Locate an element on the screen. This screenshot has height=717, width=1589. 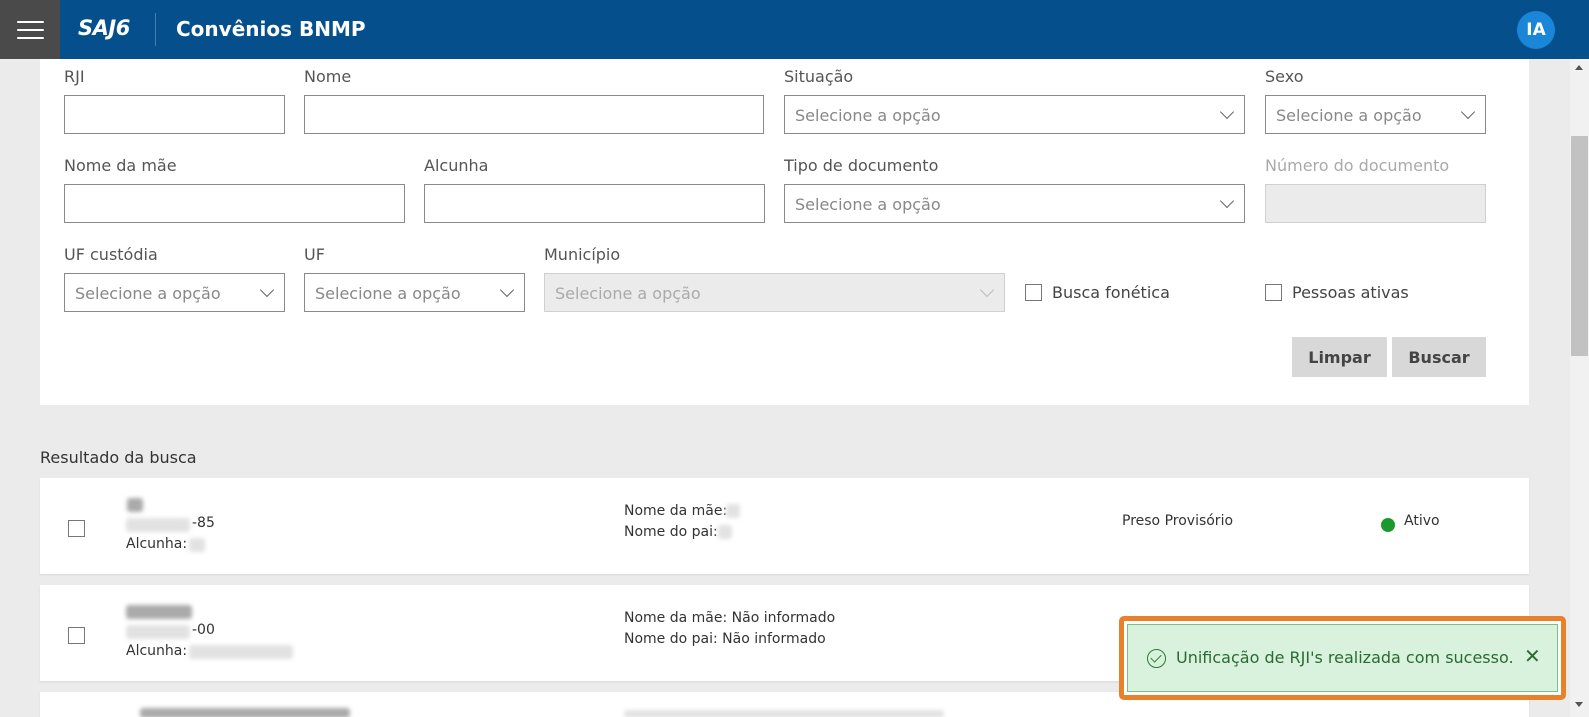
situacao-select: Selecione a opção is located at coordinates (1014, 114).